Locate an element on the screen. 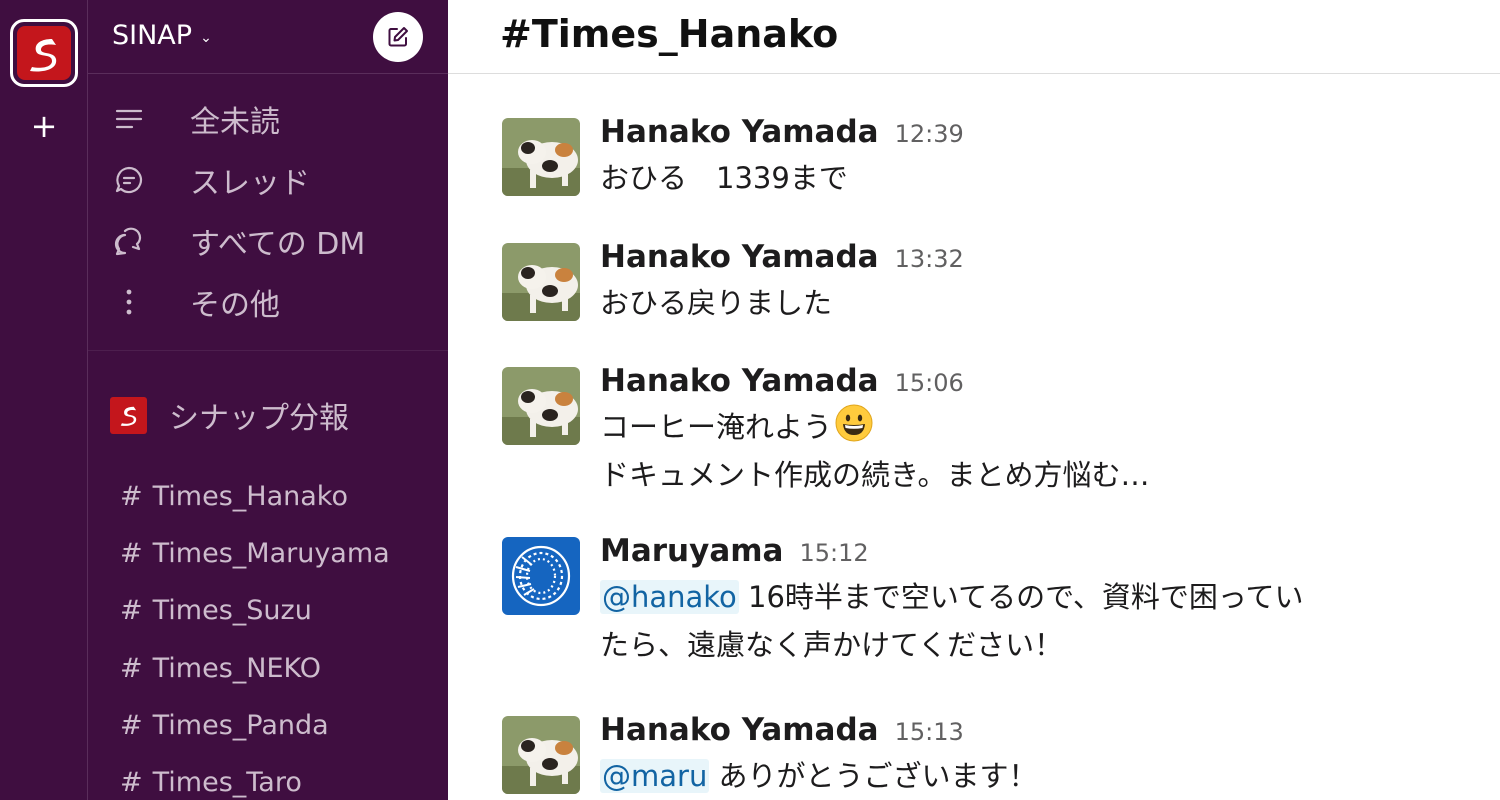 The image size is (1500, 800). message-text: @hanako 16時半まで空いてるので、資料で困ってい is located at coordinates (1030, 597).